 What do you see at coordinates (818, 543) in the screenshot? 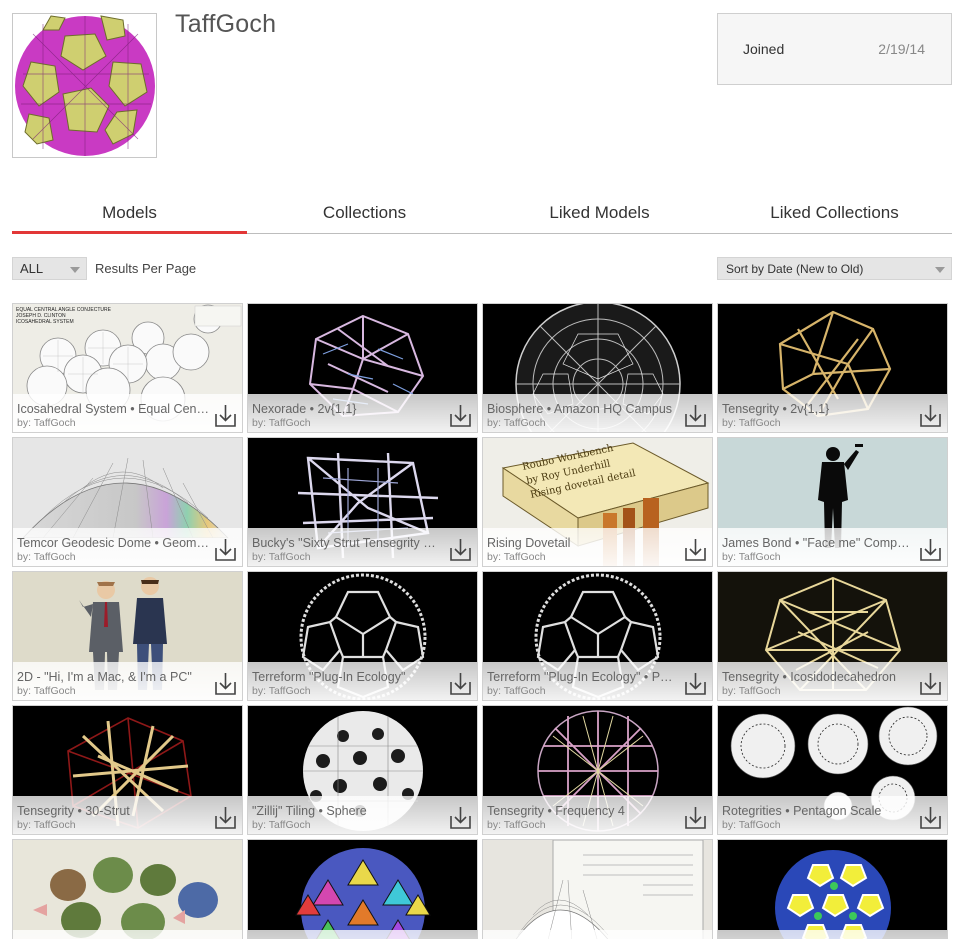
I see `model-title: James Bond • "Face me" Composition` at bounding box center [818, 543].